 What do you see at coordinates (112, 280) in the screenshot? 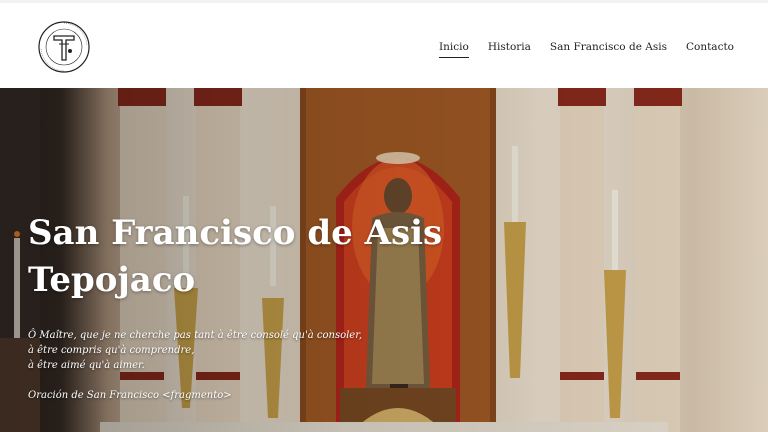
I see `hero-title-line2: Tepojaco` at bounding box center [112, 280].